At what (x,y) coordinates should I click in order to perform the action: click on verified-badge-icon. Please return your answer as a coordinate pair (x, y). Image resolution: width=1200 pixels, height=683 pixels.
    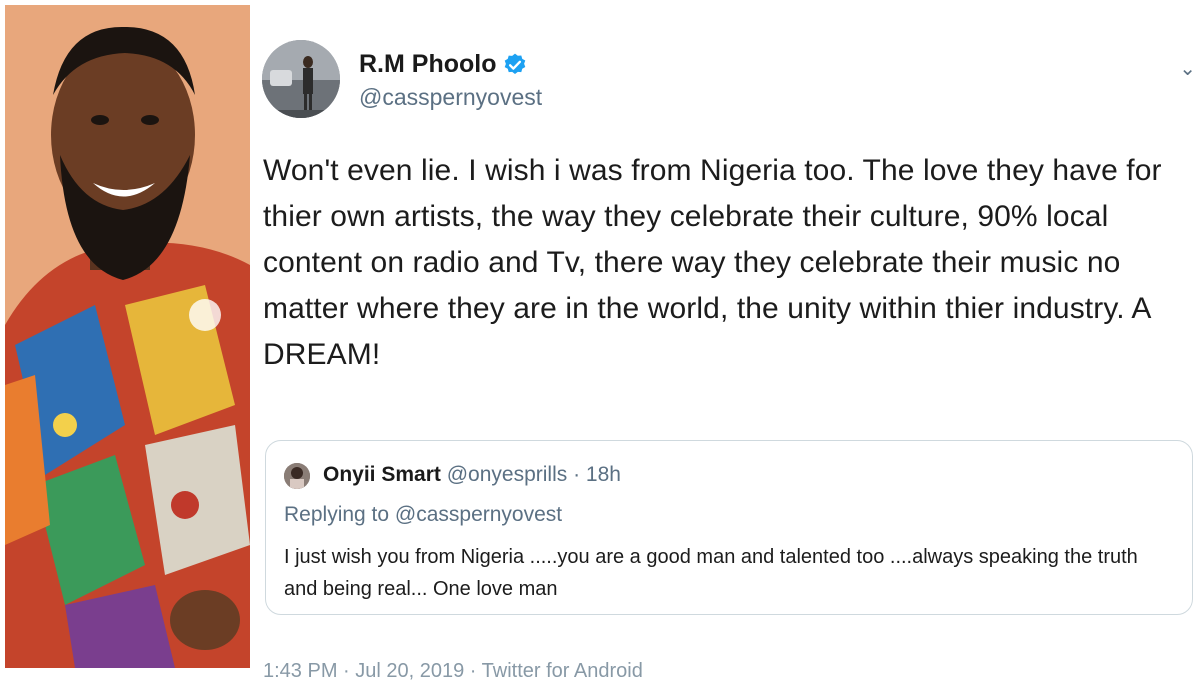
    Looking at the image, I should click on (515, 65).